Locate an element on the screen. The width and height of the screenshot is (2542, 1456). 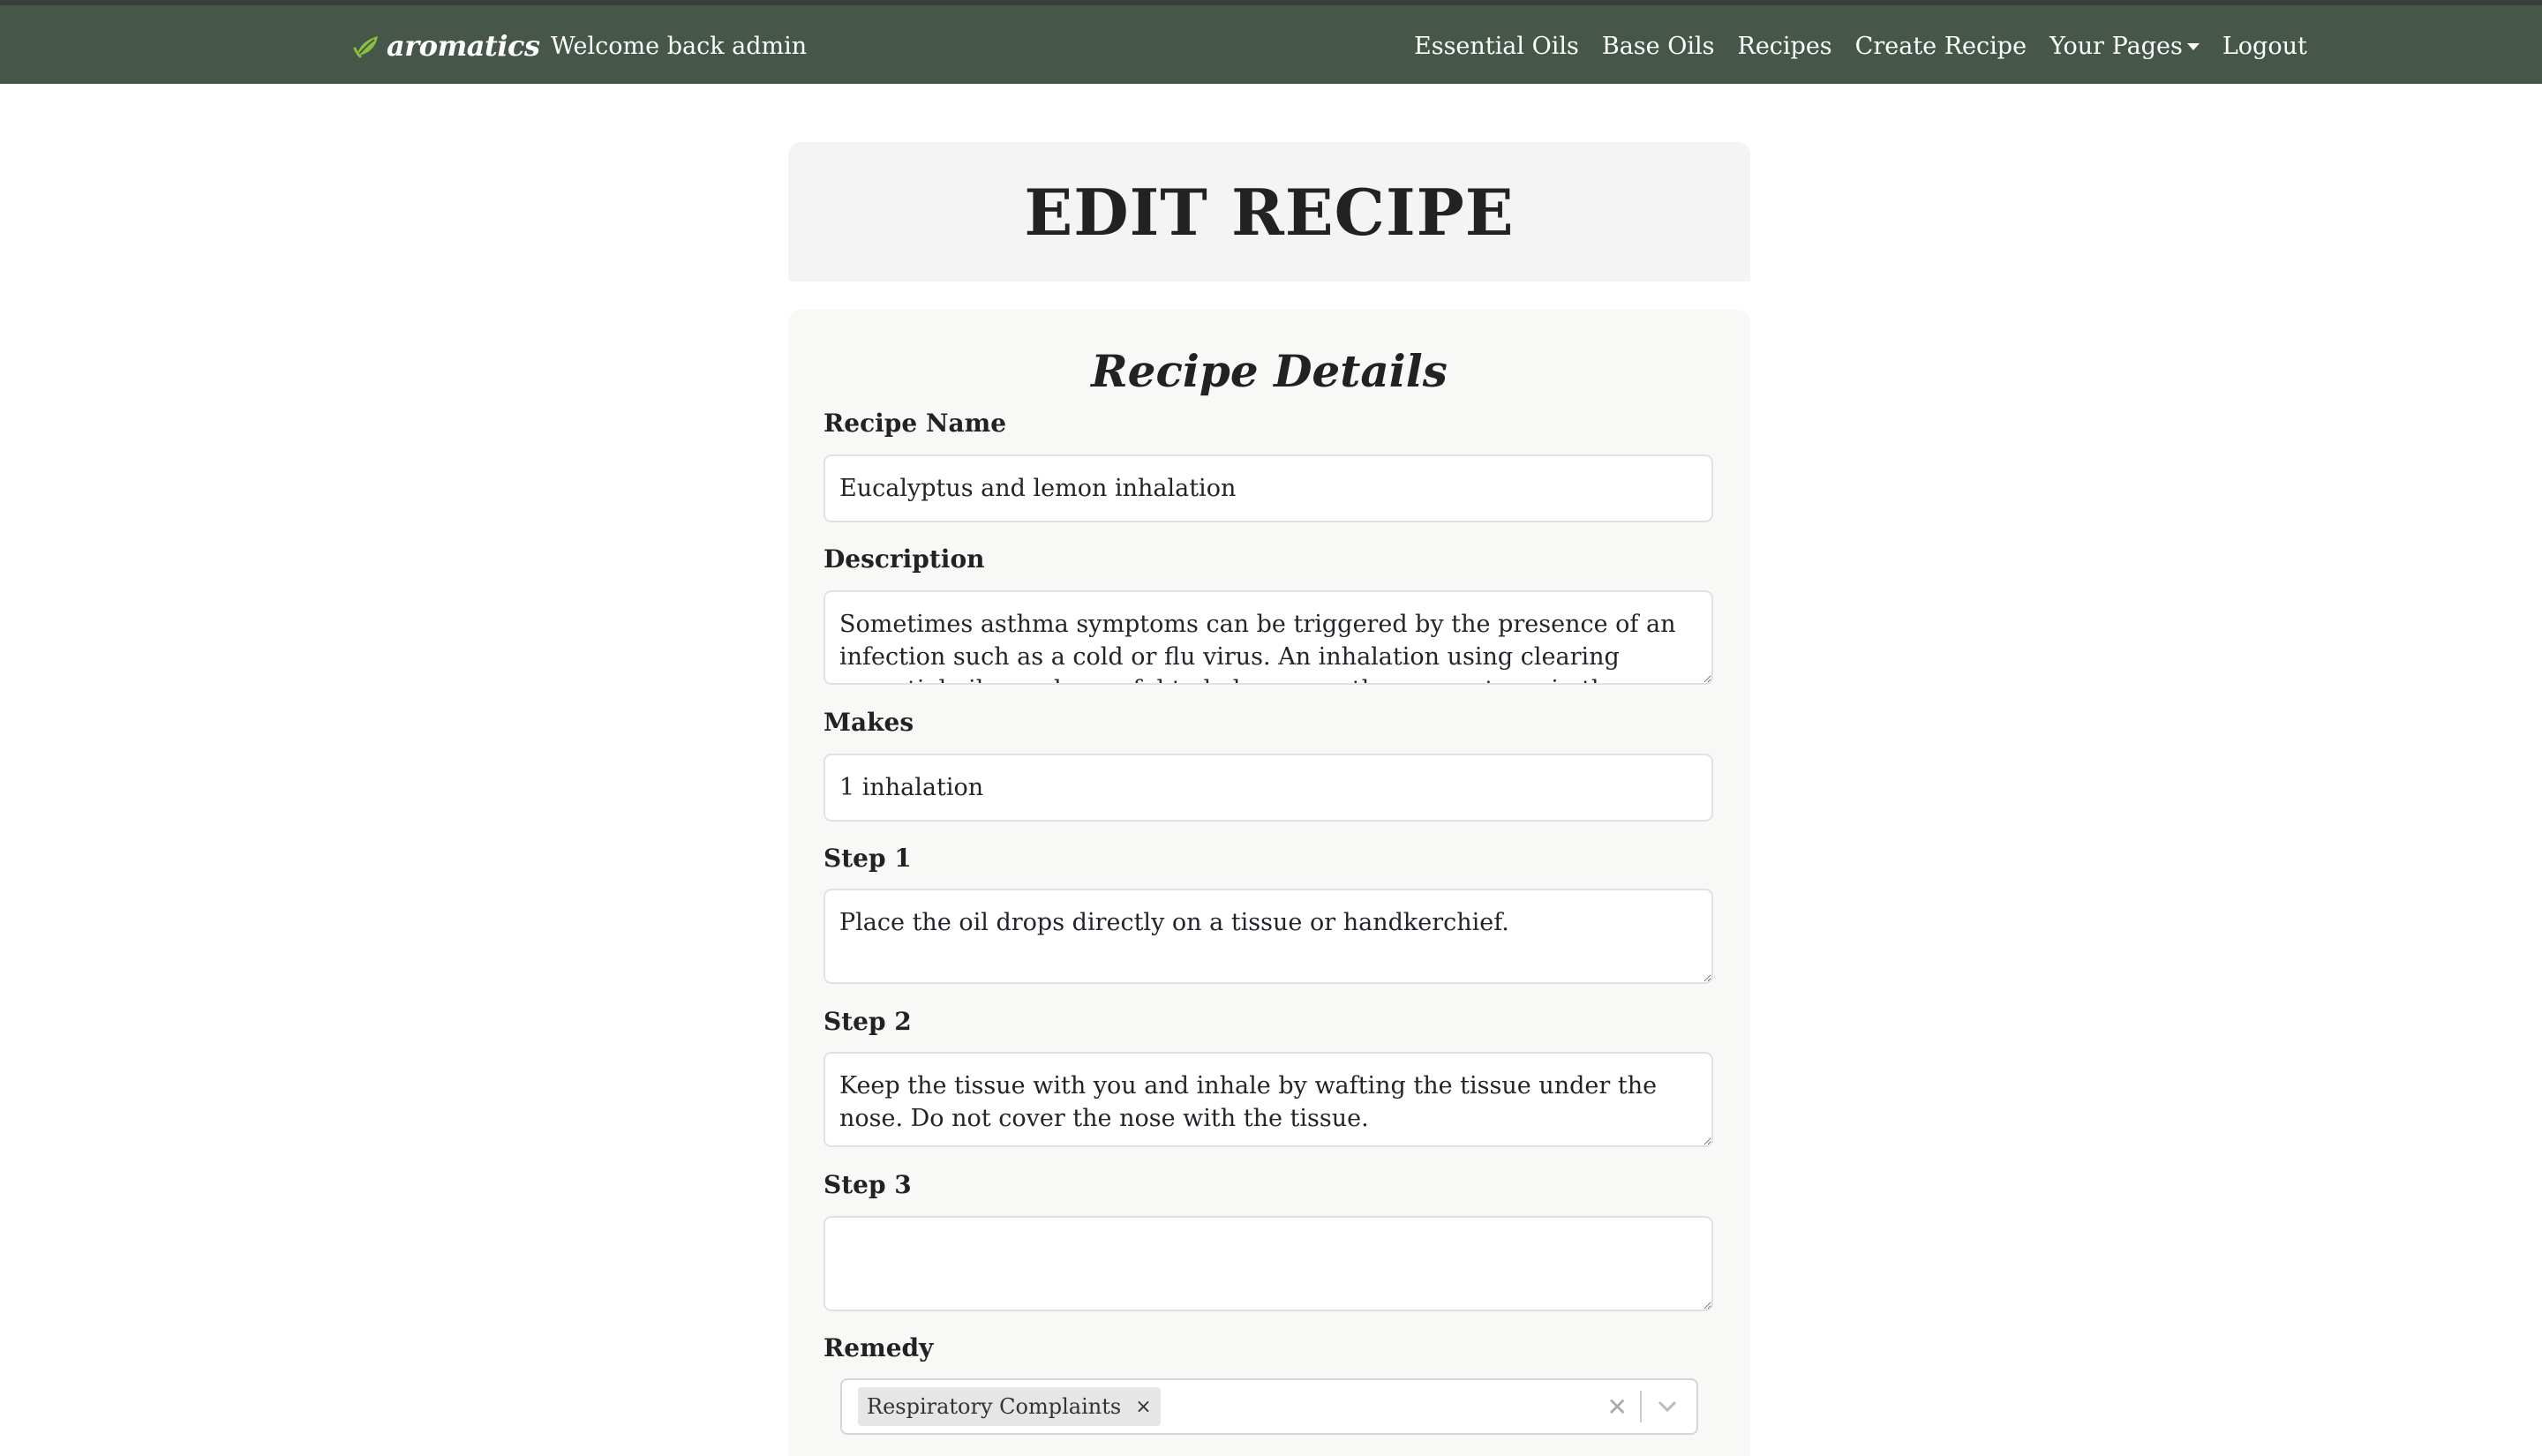
nav-your-pages-dropdown: Your Pages is located at coordinates (2124, 46).